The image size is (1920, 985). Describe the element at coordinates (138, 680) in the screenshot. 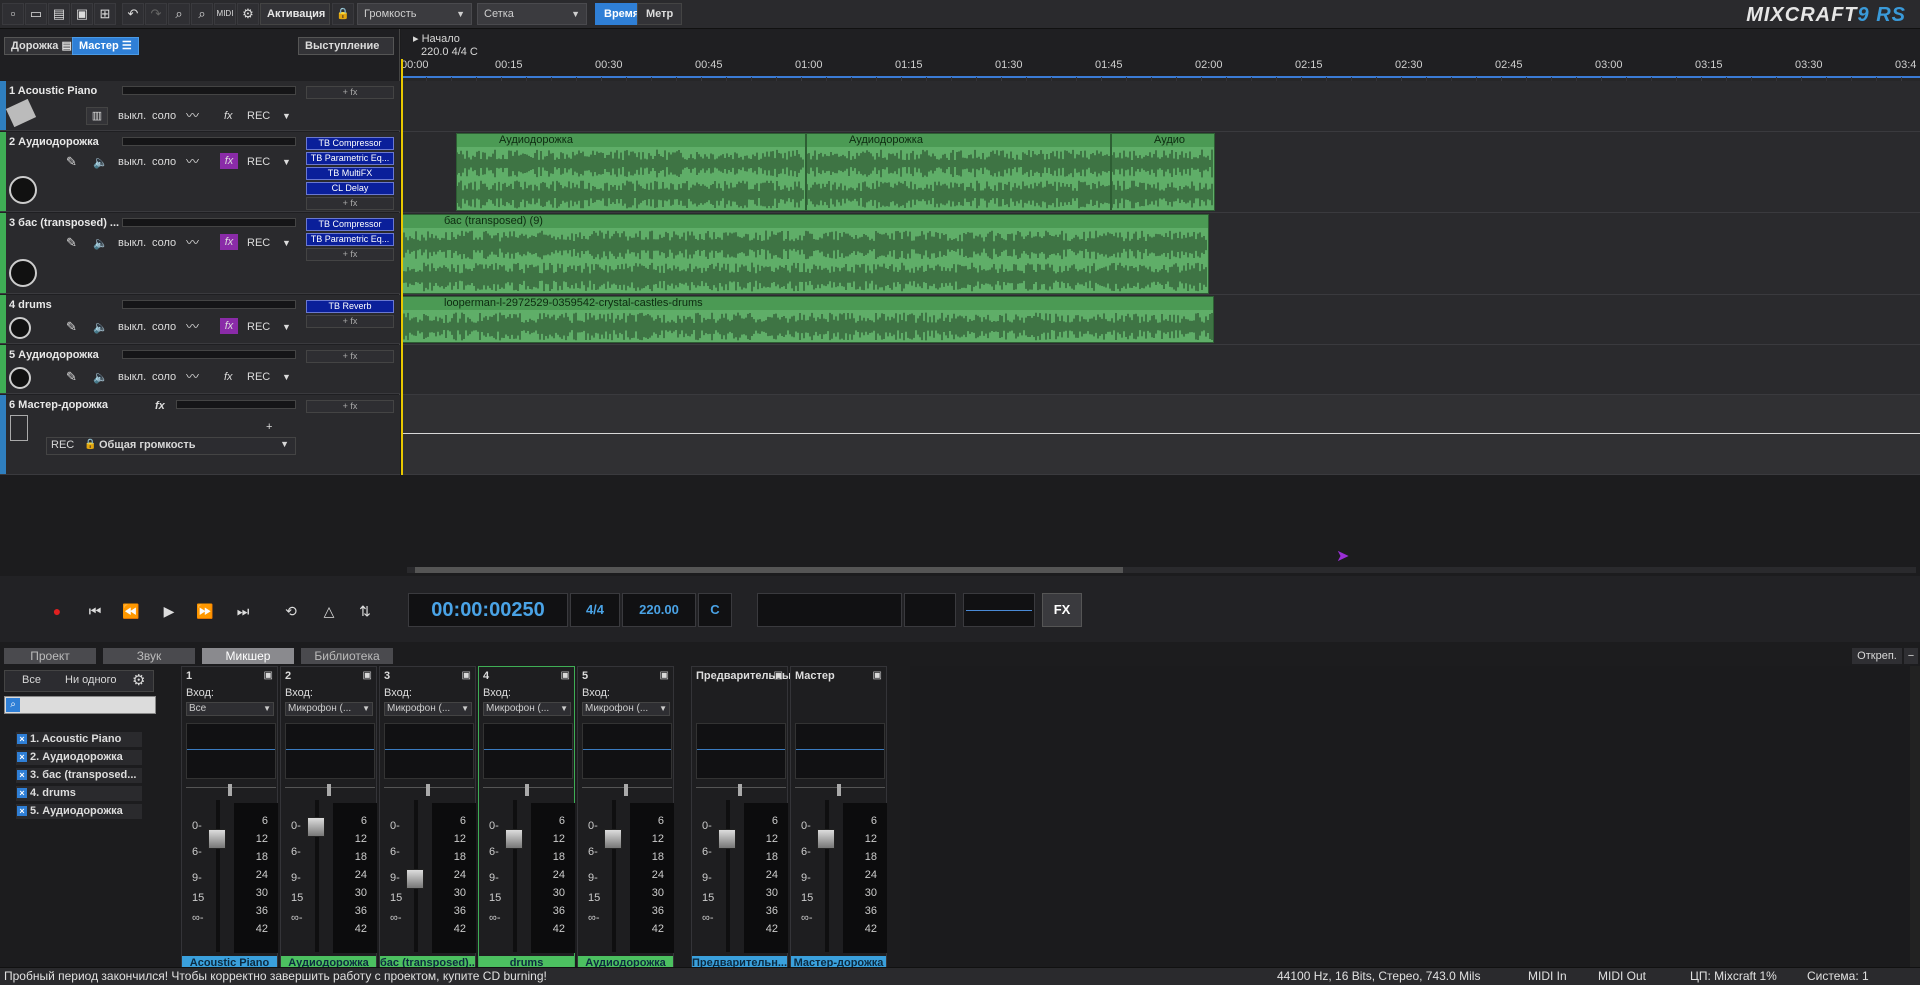

I see `gear-icon: ⚙` at that location.